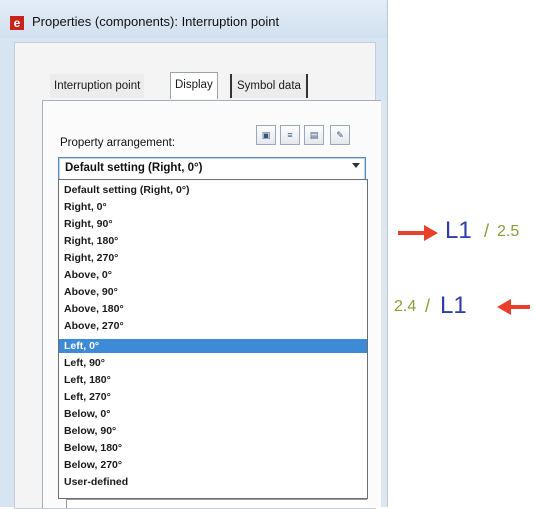 This screenshot has width=535, height=509. What do you see at coordinates (213, 431) in the screenshot?
I see `dropdown-option: Below, 90°` at bounding box center [213, 431].